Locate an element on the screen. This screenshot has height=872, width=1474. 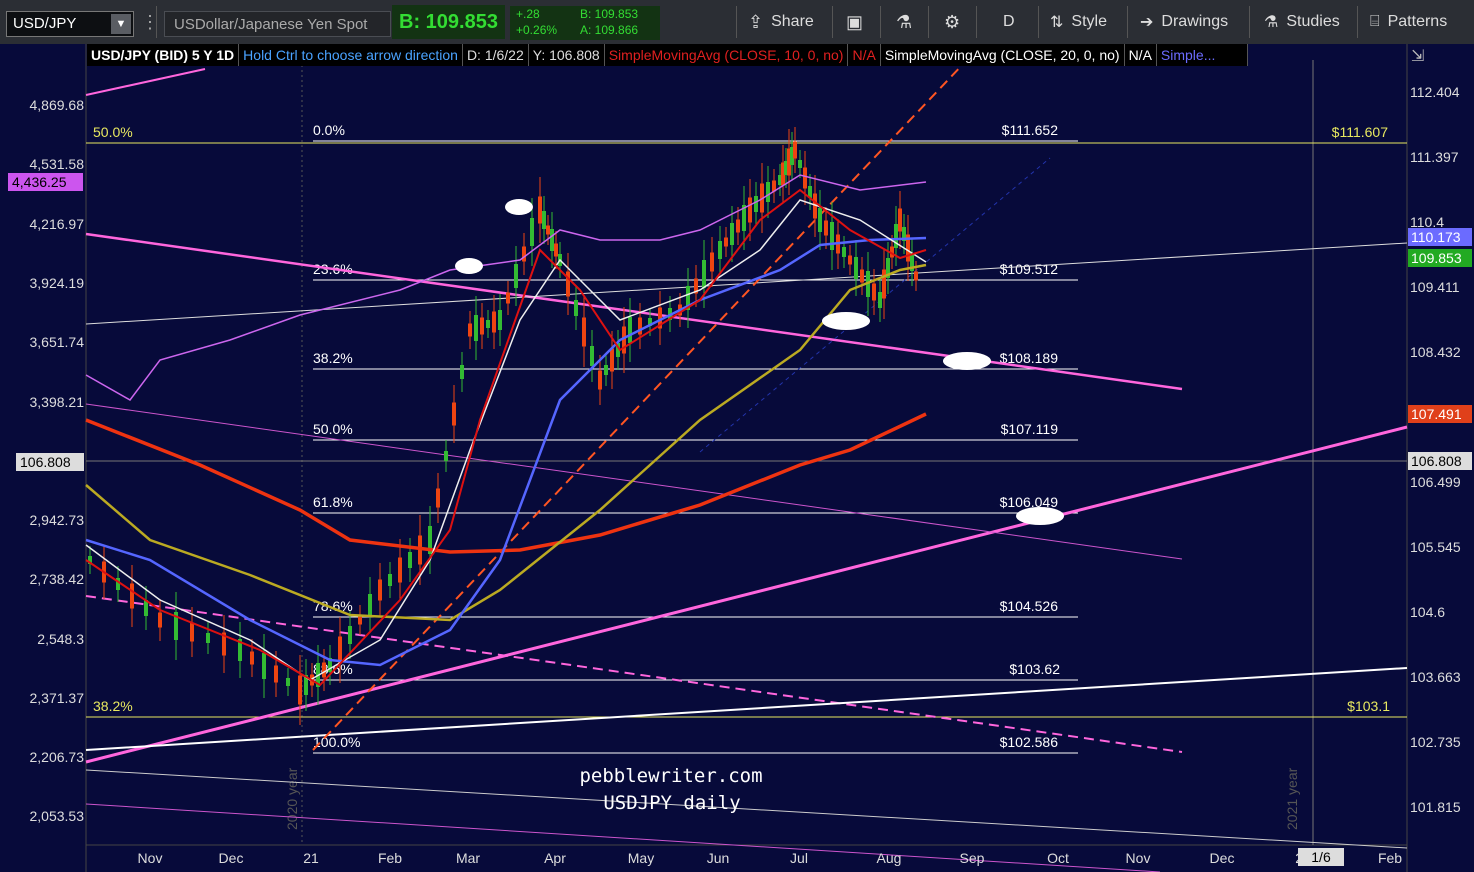
cursor-date: D: 1/6/22 is located at coordinates (495, 55).